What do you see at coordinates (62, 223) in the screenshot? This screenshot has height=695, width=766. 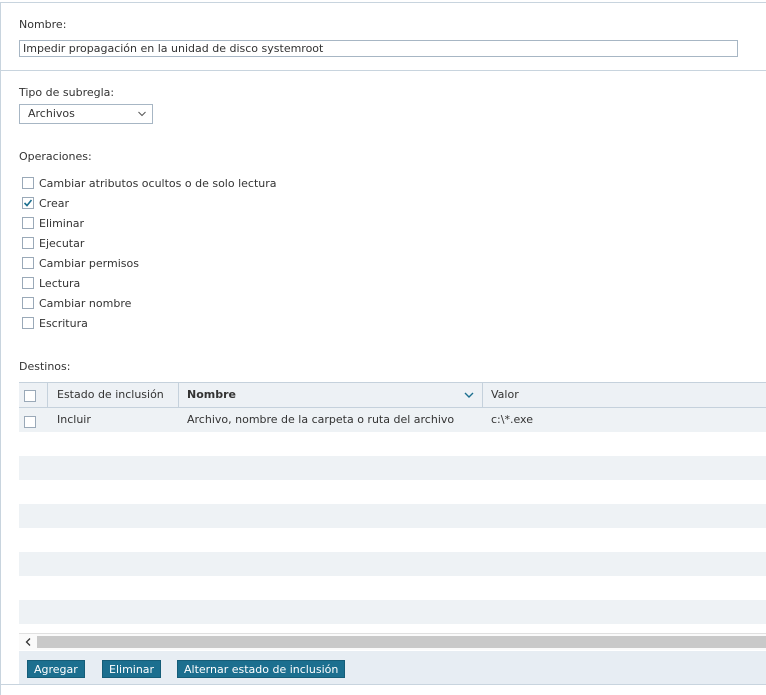 I see `operation-label: Eliminar` at bounding box center [62, 223].